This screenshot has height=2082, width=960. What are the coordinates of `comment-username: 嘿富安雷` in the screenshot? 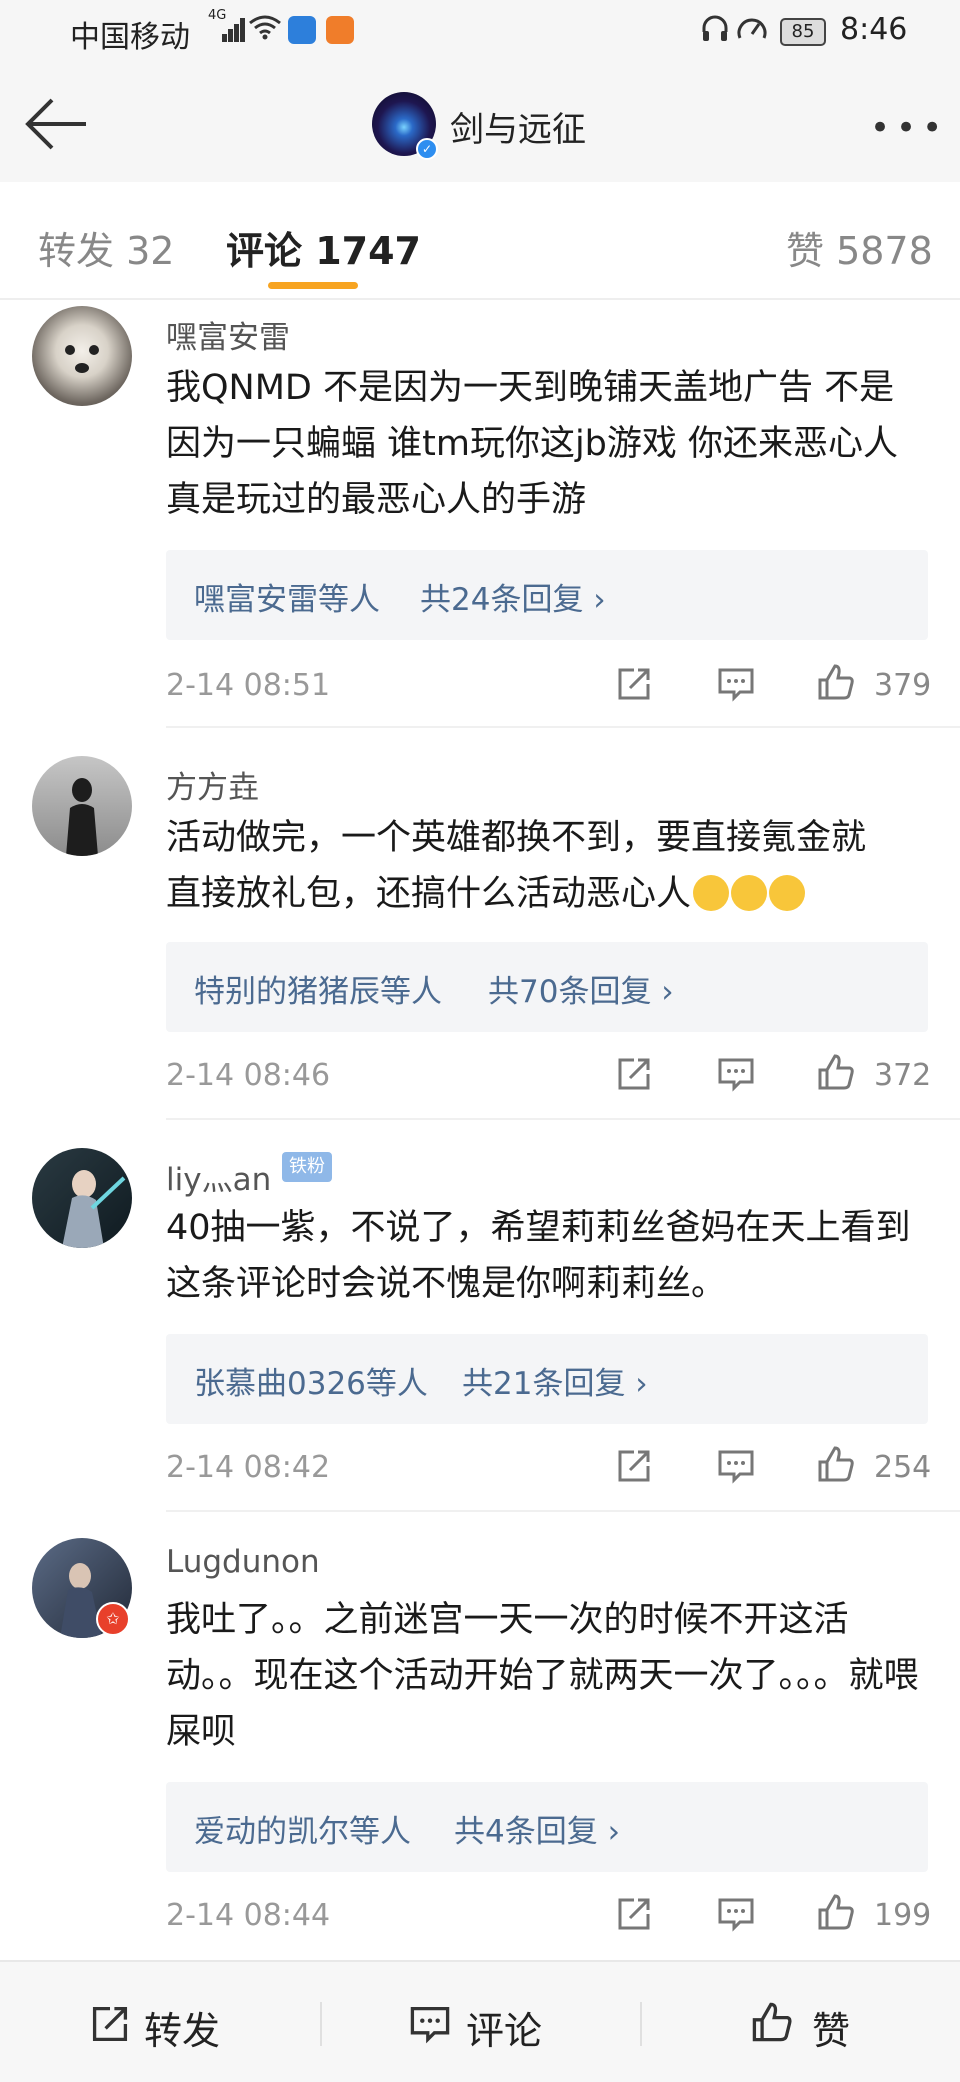 It's located at (228, 334).